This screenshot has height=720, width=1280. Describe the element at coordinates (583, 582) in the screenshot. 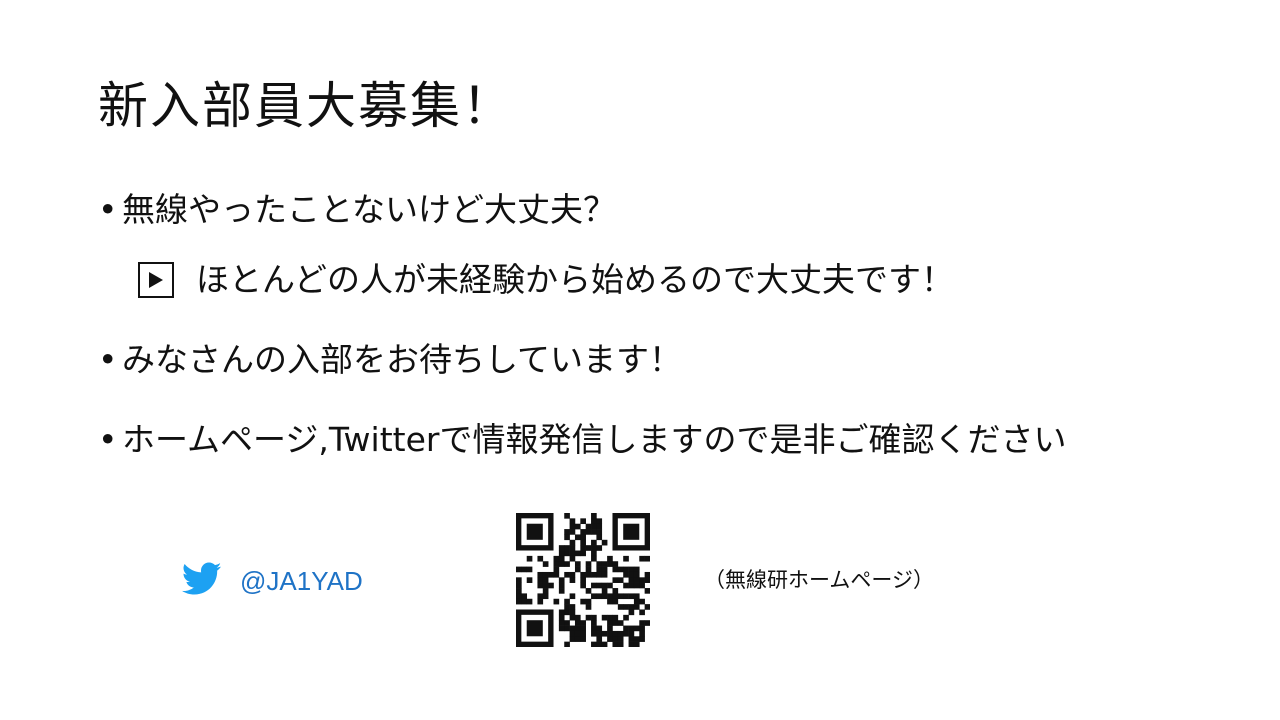

I see `qr-code` at that location.